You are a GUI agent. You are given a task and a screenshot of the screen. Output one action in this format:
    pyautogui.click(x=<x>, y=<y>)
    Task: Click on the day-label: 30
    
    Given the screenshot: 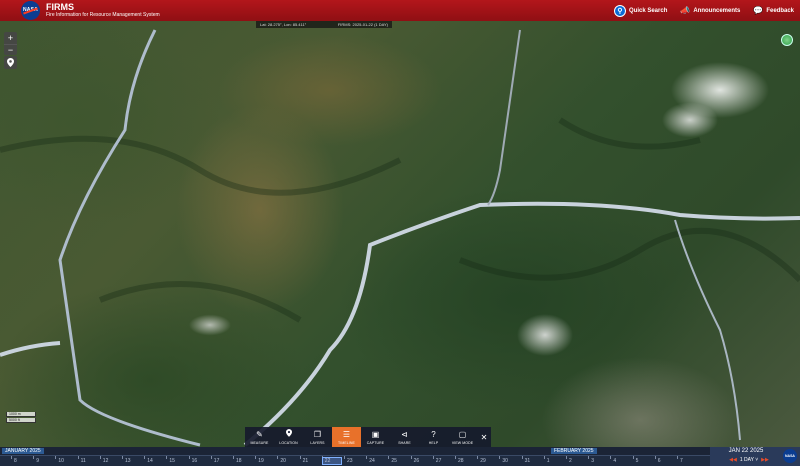 What is the action you would take?
    pyautogui.click(x=505, y=461)
    